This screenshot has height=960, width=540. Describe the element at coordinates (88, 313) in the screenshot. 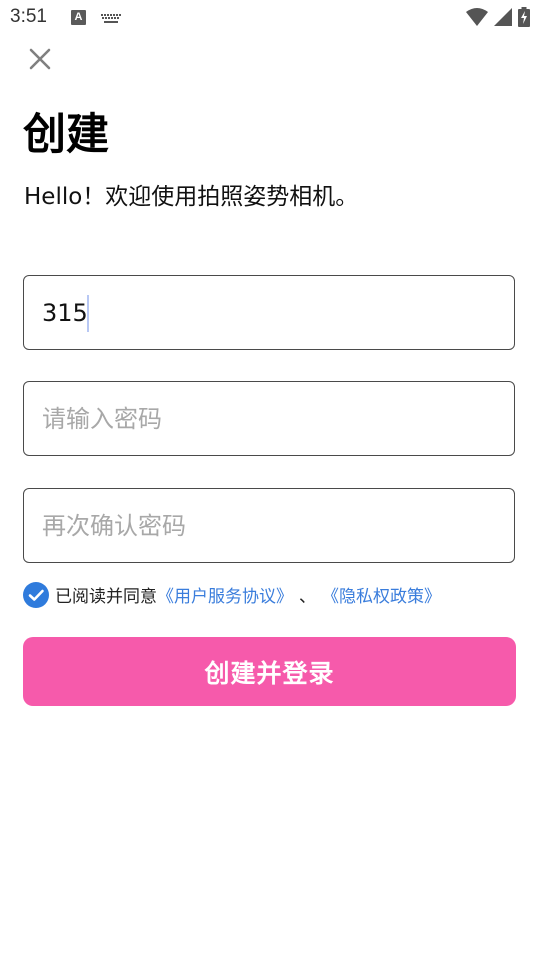

I see `text-cursor` at that location.